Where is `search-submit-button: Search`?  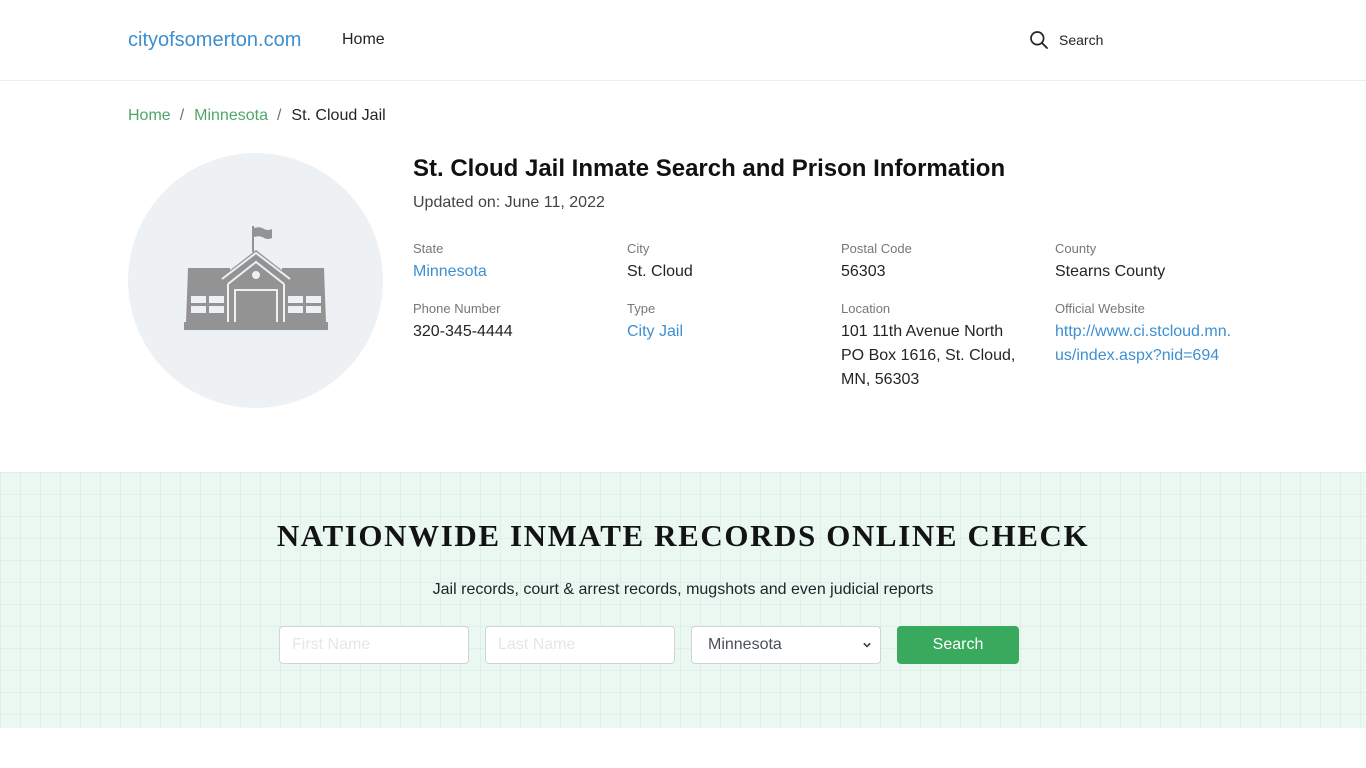 search-submit-button: Search is located at coordinates (958, 645).